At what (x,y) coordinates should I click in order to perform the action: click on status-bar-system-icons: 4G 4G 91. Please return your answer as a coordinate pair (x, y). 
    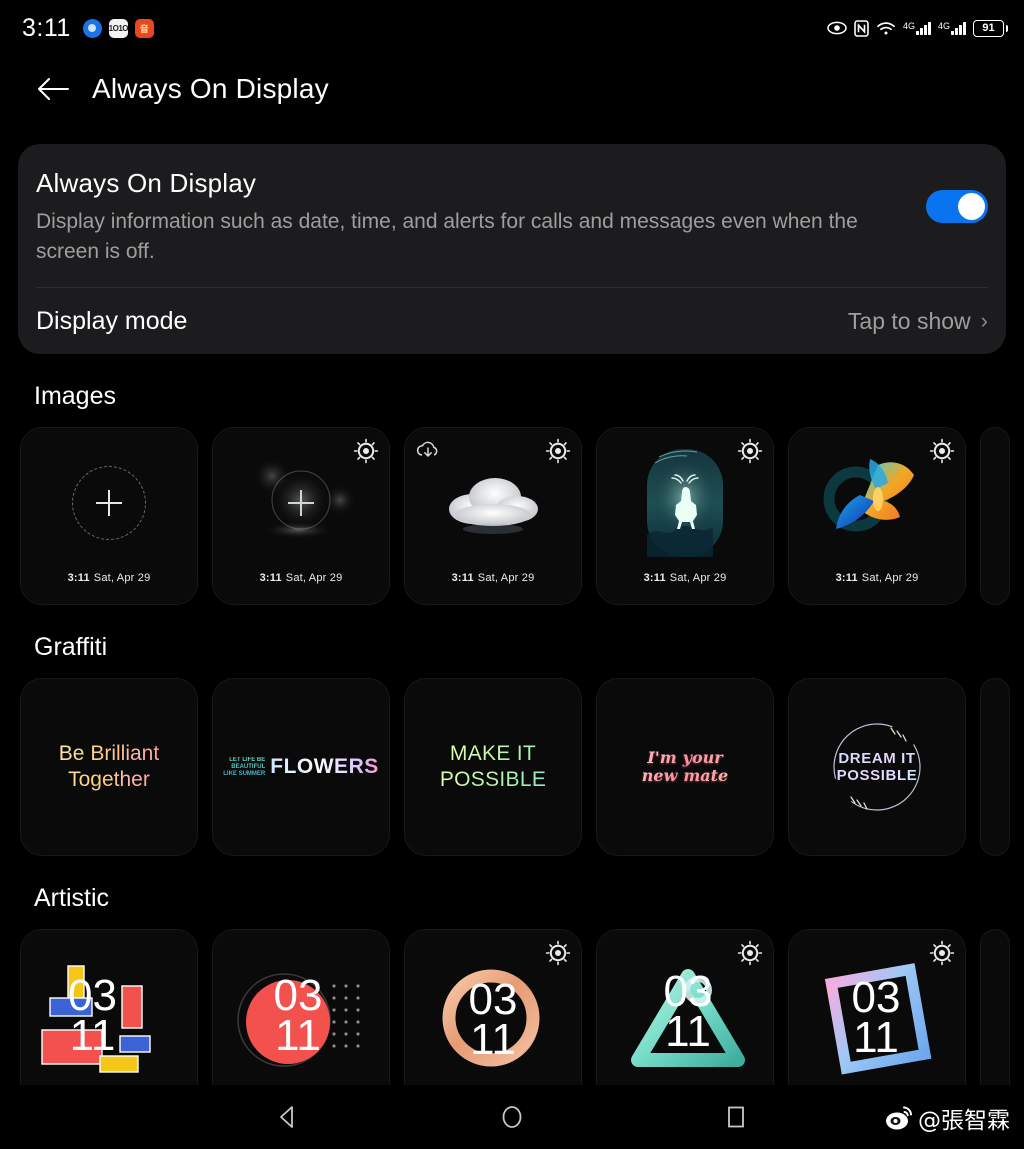
    Looking at the image, I should click on (917, 28).